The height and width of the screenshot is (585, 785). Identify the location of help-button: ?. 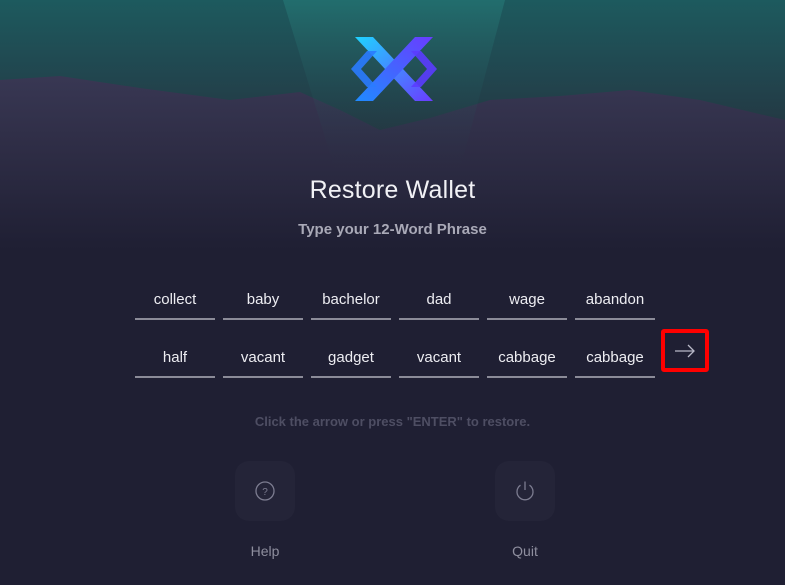
(265, 491).